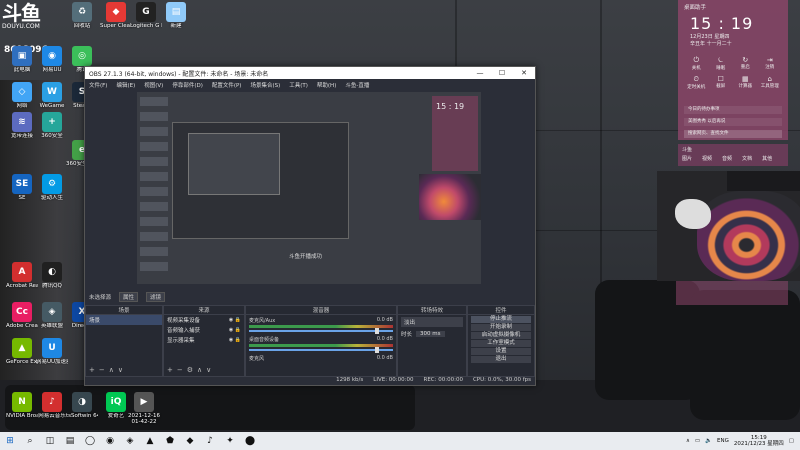  Describe the element at coordinates (22, 59) in the screenshot. I see `desktop-icon: ▣ 此电脑` at that location.